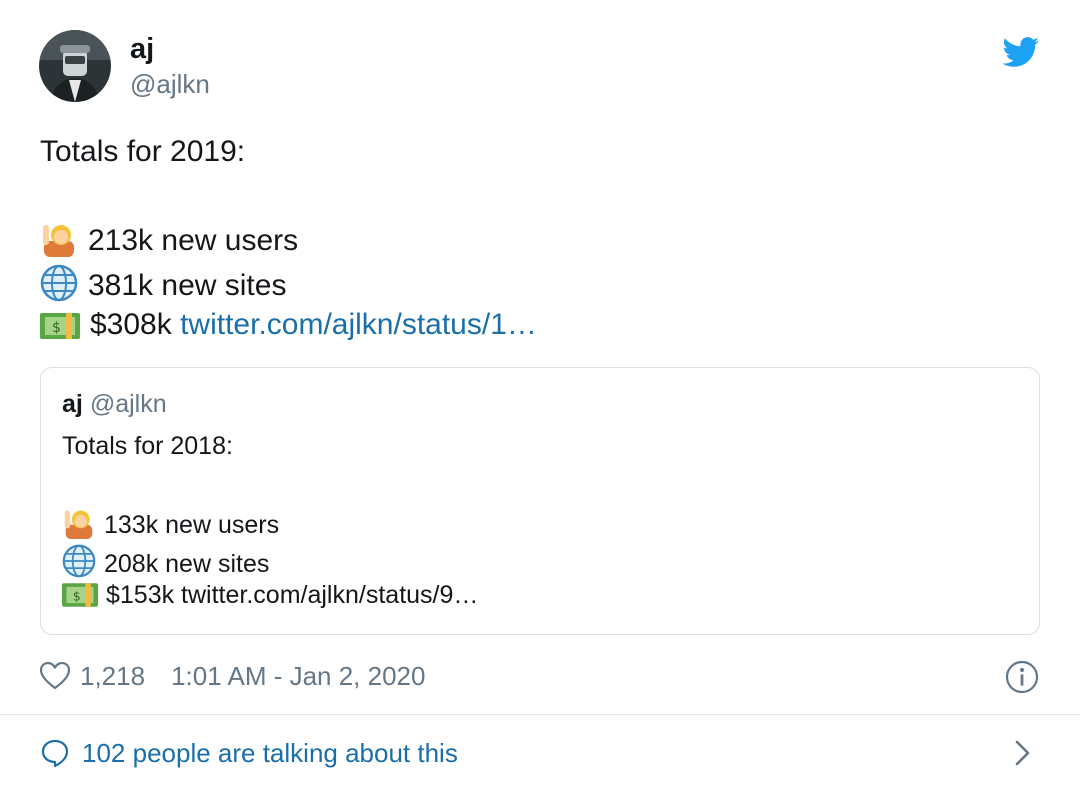 The height and width of the screenshot is (789, 1080). Describe the element at coordinates (72, 404) in the screenshot. I see `quoted-author-name: aj` at that location.